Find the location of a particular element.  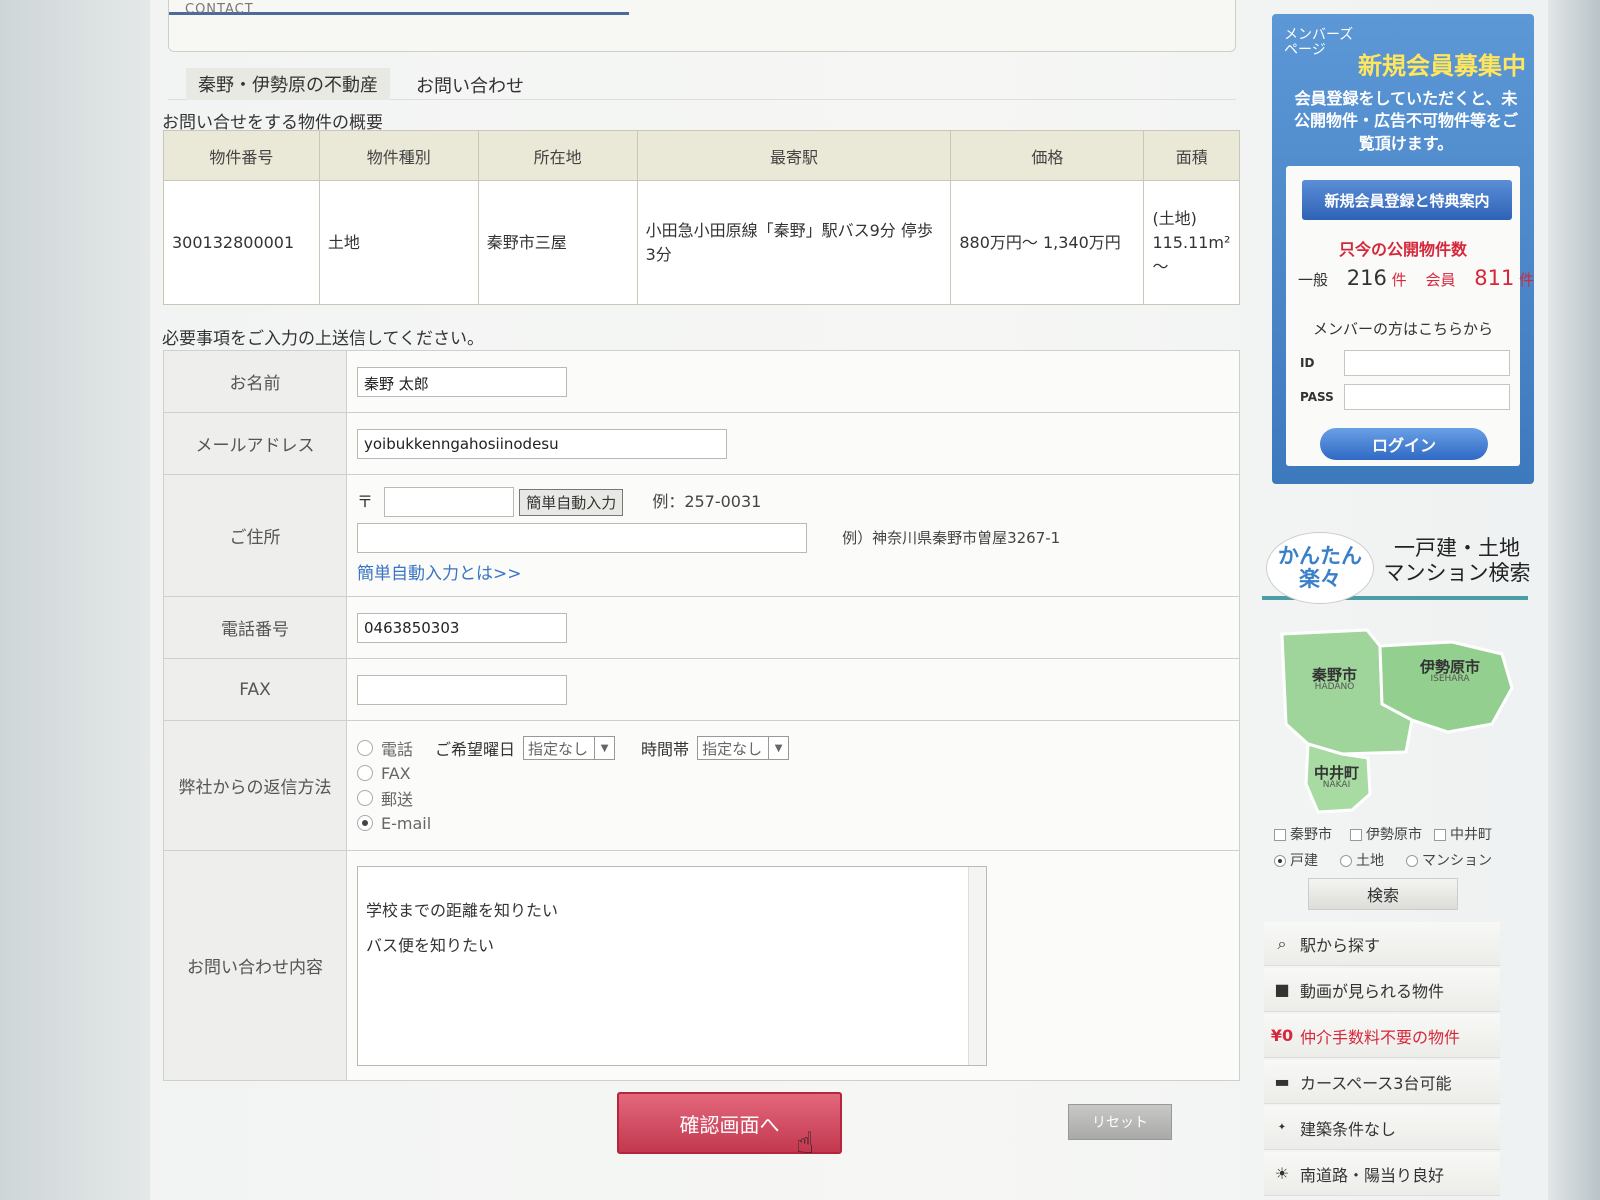

day-select-value: 指定なし is located at coordinates (558, 748).